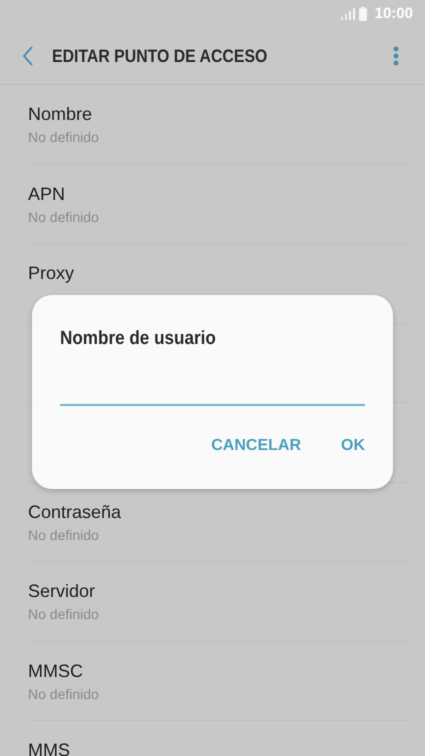 Image resolution: width=425 pixels, height=756 pixels. Describe the element at coordinates (220, 747) in the screenshot. I see `setting-title: MMS` at that location.